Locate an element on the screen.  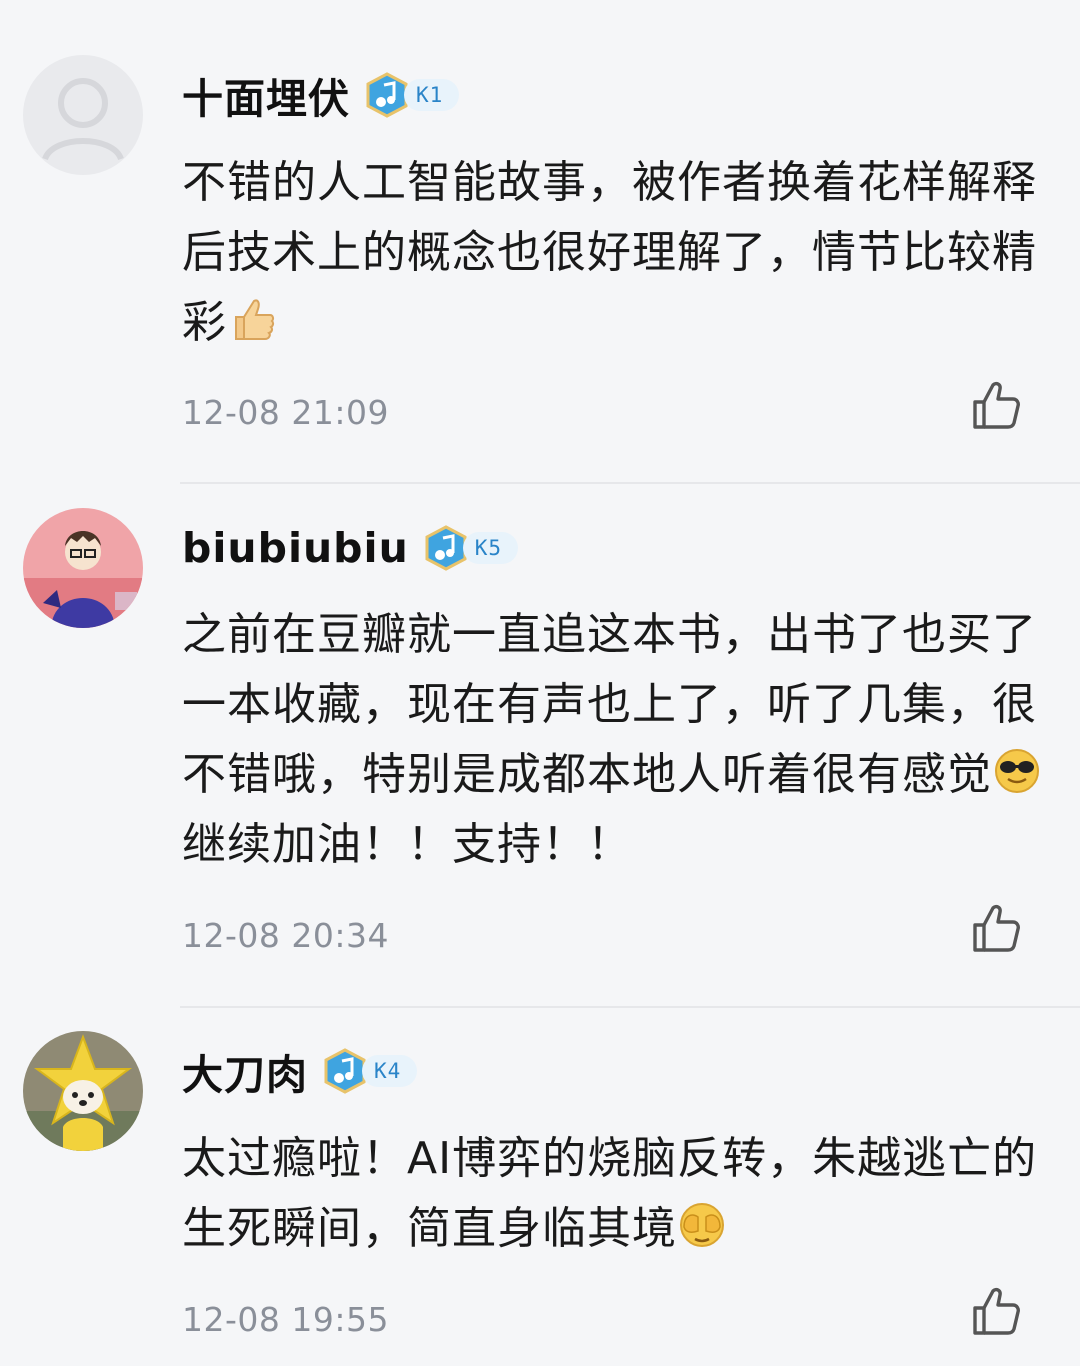
level-label: K1 is located at coordinates (432, 95).